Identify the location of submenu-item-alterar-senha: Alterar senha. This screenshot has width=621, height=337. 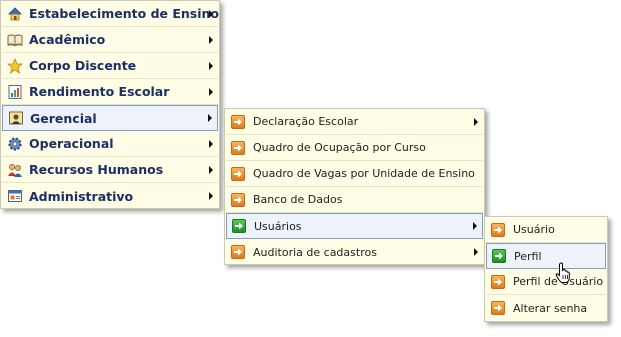
(546, 308).